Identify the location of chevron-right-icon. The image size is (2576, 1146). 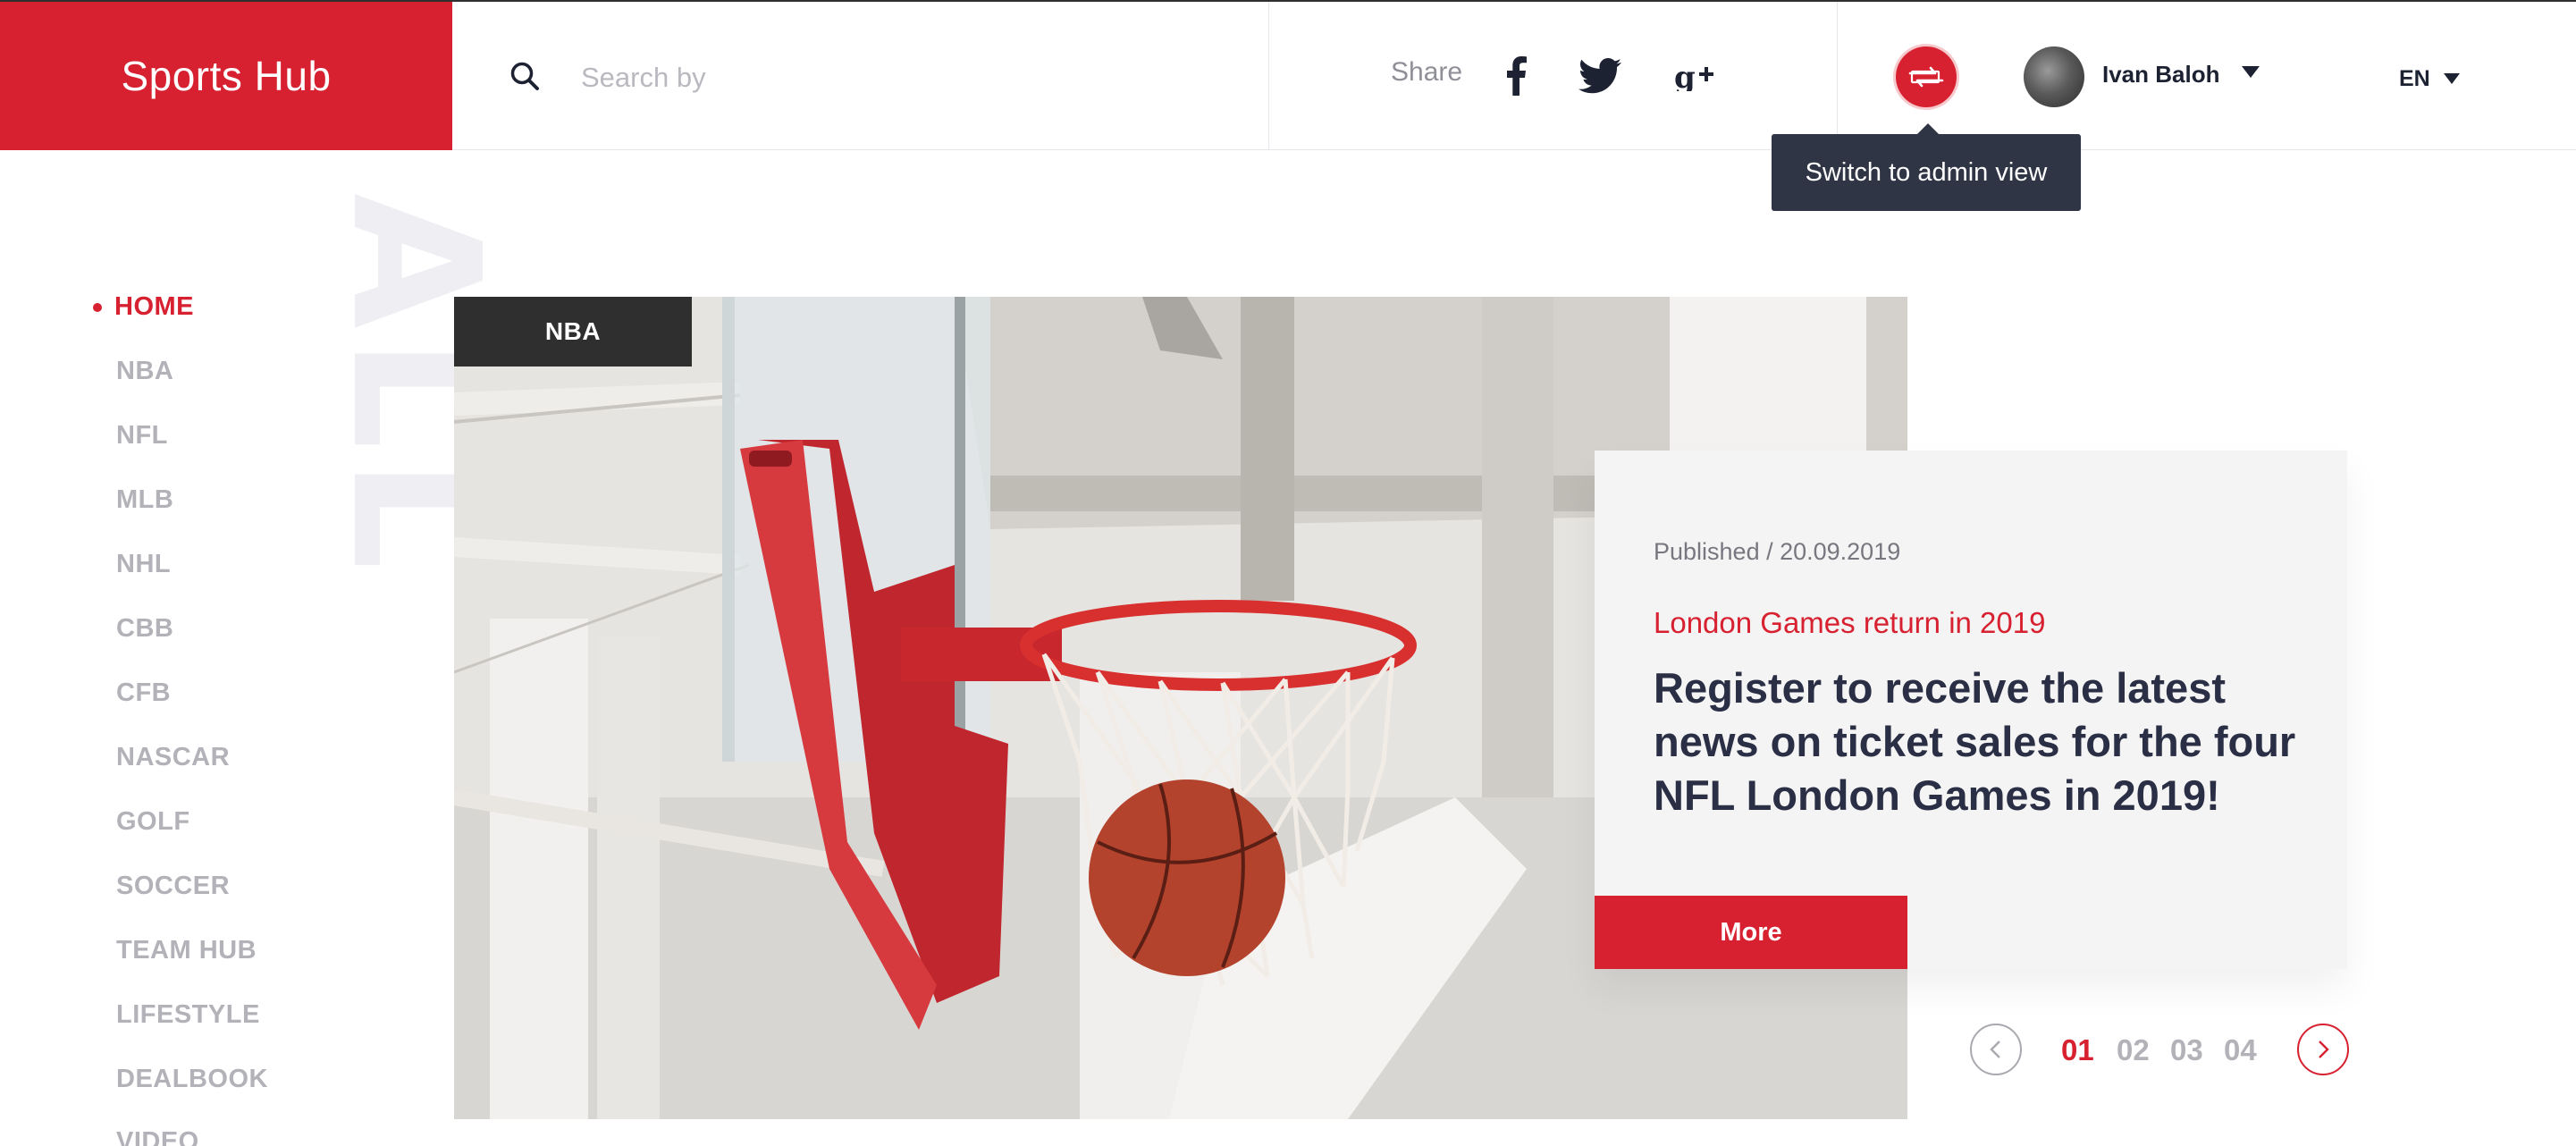
(2324, 1049).